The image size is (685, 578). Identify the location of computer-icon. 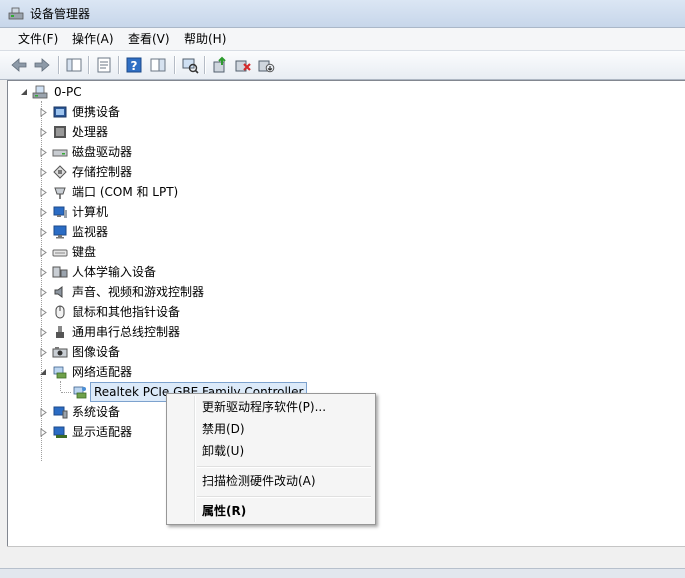
(60, 212).